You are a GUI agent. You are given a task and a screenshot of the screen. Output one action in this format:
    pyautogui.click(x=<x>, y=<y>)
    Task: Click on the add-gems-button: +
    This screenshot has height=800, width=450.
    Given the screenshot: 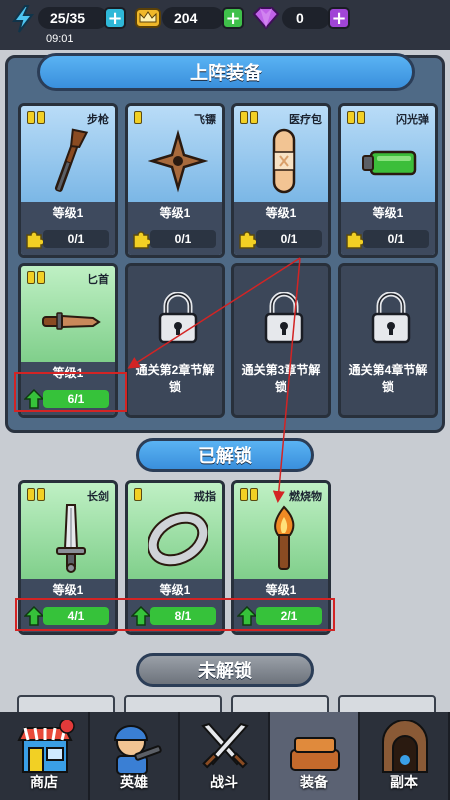 What is the action you would take?
    pyautogui.click(x=339, y=18)
    